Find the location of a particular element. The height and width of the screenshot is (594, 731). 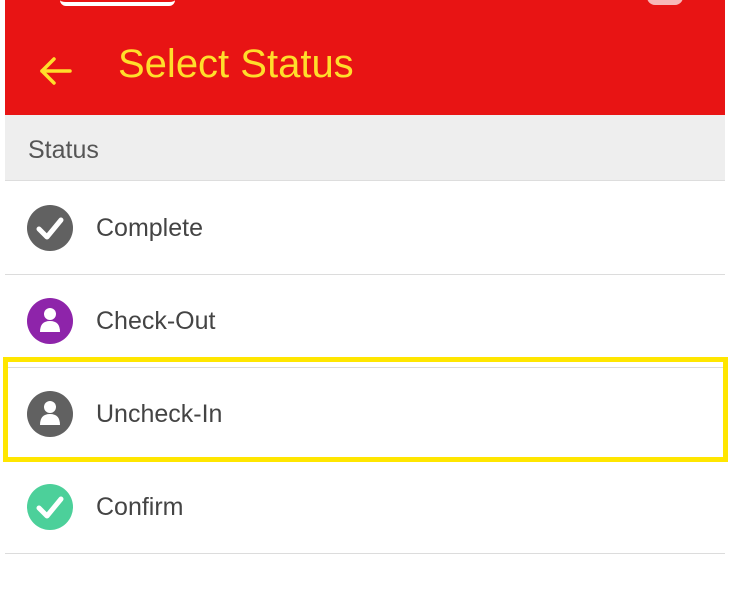

status-item-label: Check-Out is located at coordinates (156, 321).